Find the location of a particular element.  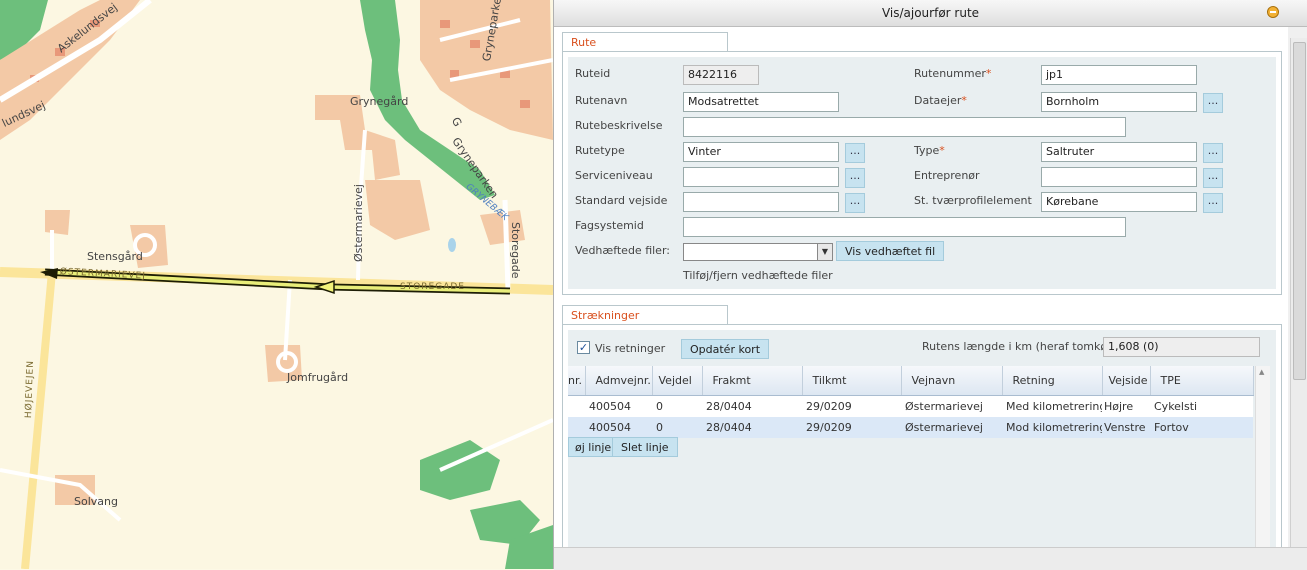

rutenavn-label: Rutenavn is located at coordinates (601, 100).